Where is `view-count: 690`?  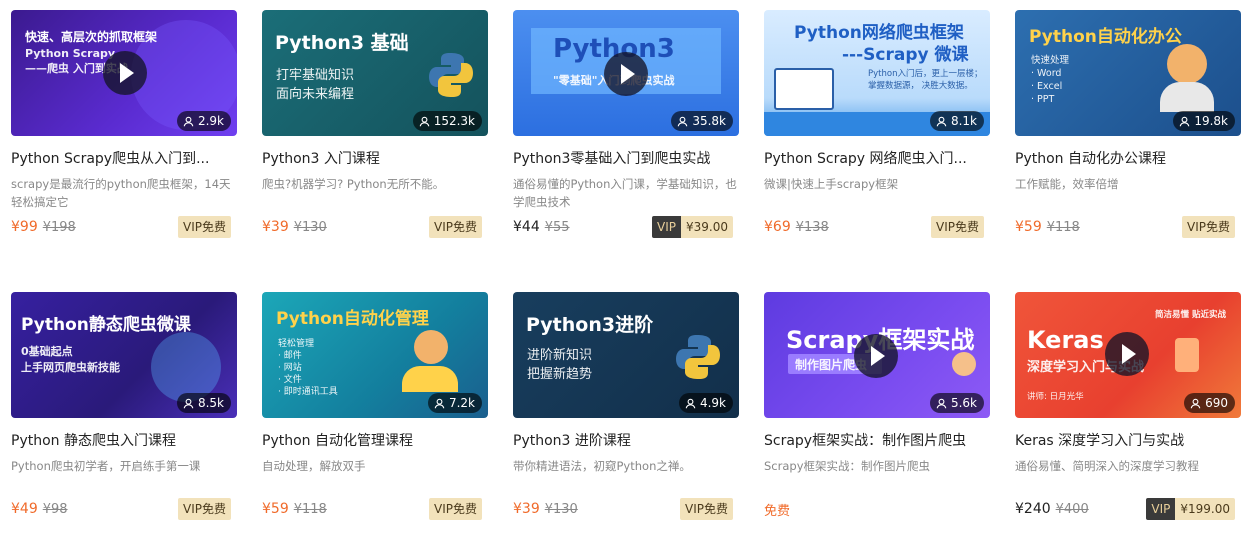 view-count: 690 is located at coordinates (1216, 403).